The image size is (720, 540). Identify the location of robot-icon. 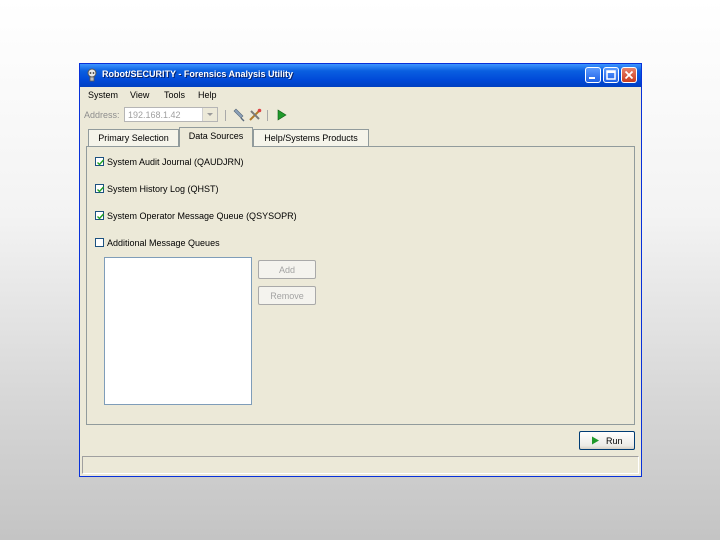
(92, 75).